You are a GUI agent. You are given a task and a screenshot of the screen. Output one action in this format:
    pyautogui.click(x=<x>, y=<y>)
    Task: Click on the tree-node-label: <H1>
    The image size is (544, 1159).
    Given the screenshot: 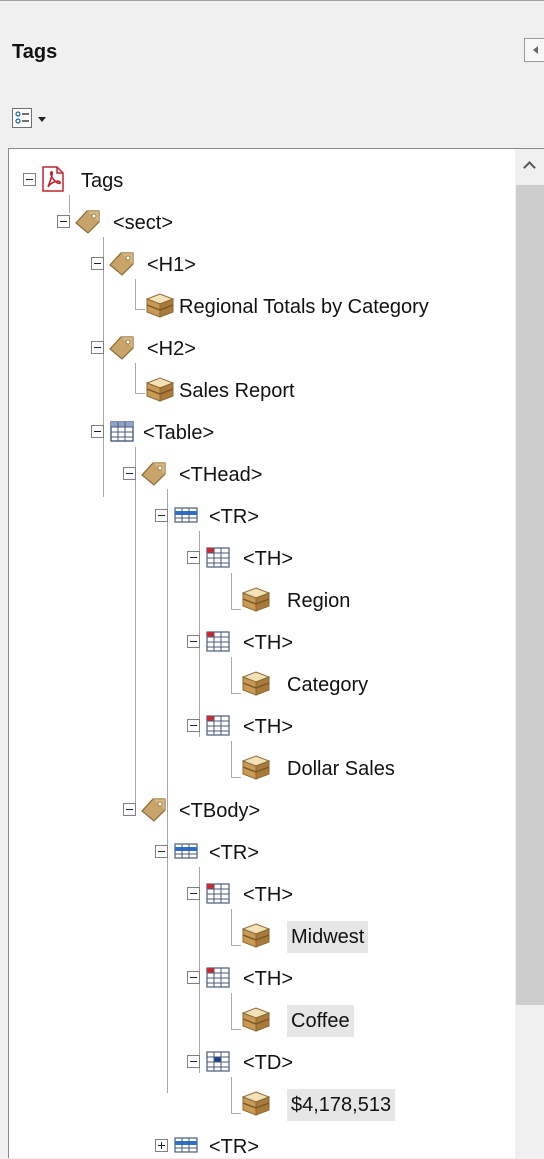 What is the action you would take?
    pyautogui.click(x=171, y=265)
    